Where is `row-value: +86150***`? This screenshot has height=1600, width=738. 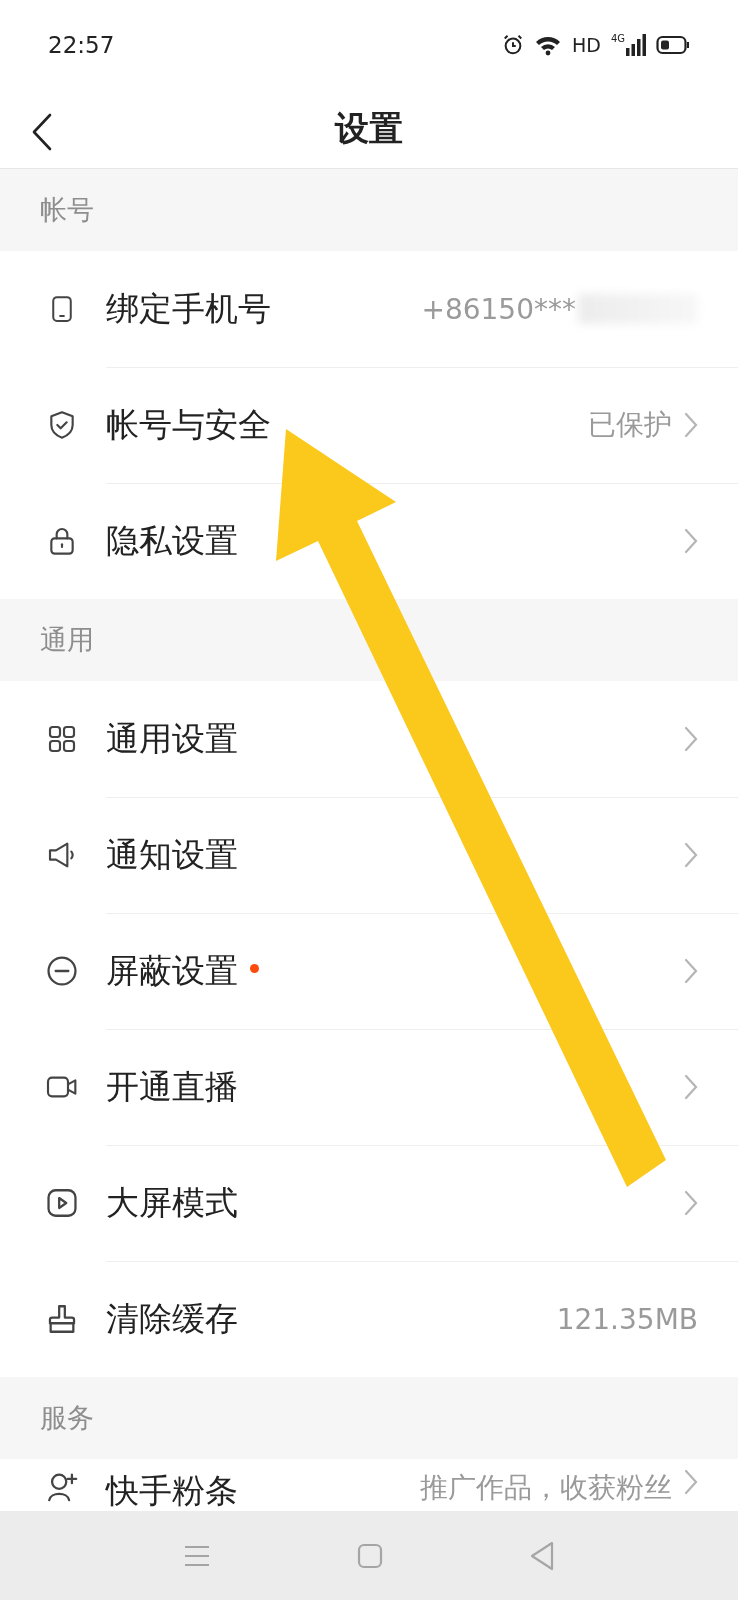
row-value: +86150*** is located at coordinates (498, 309).